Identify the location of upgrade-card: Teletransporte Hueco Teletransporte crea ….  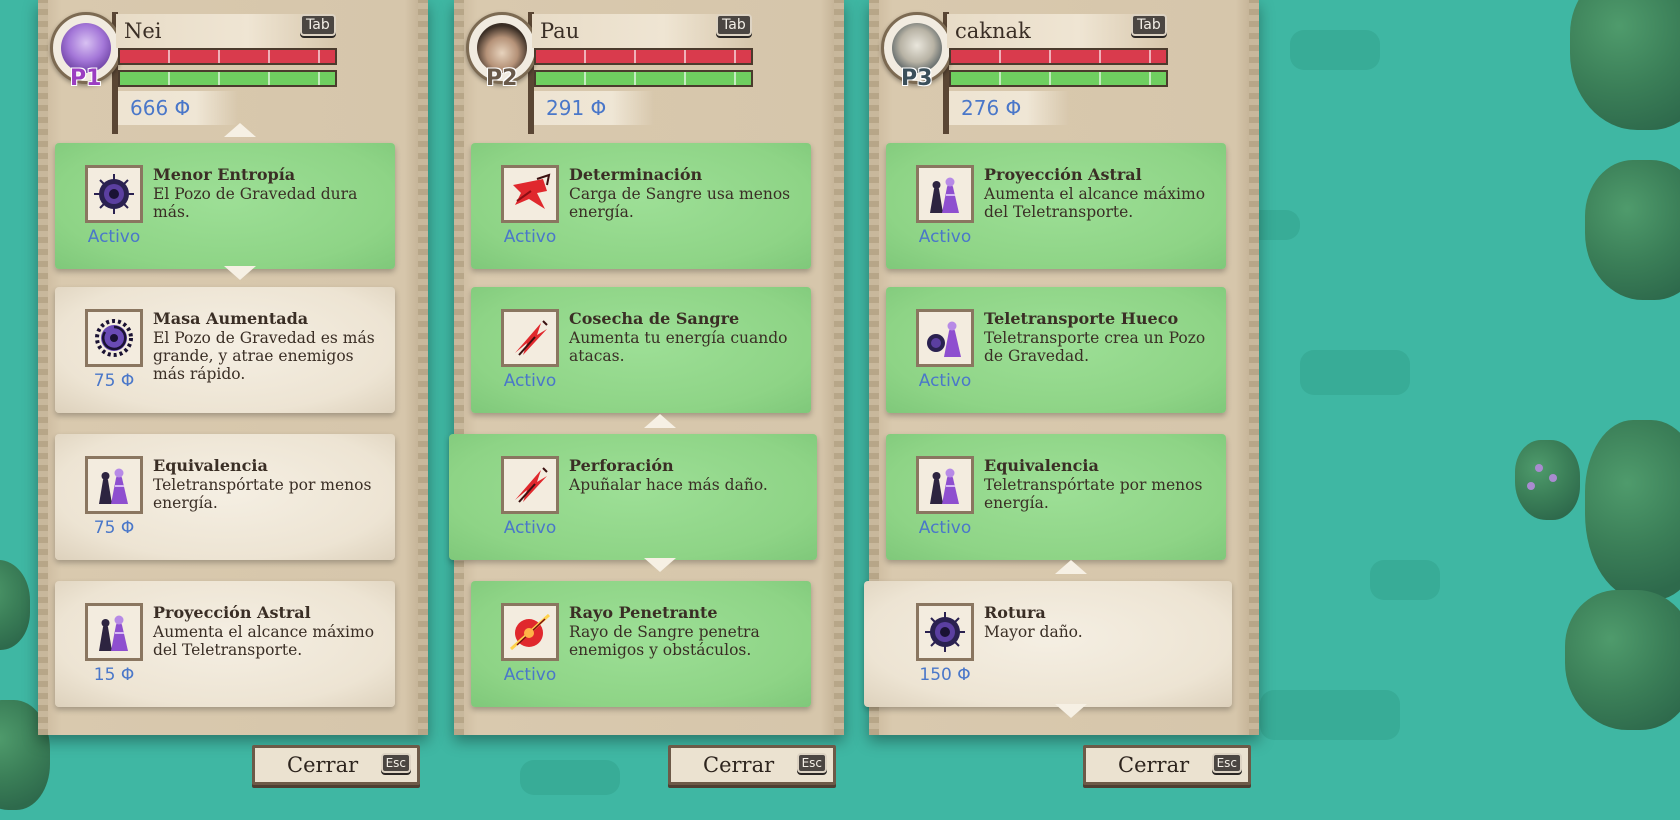
(1056, 350).